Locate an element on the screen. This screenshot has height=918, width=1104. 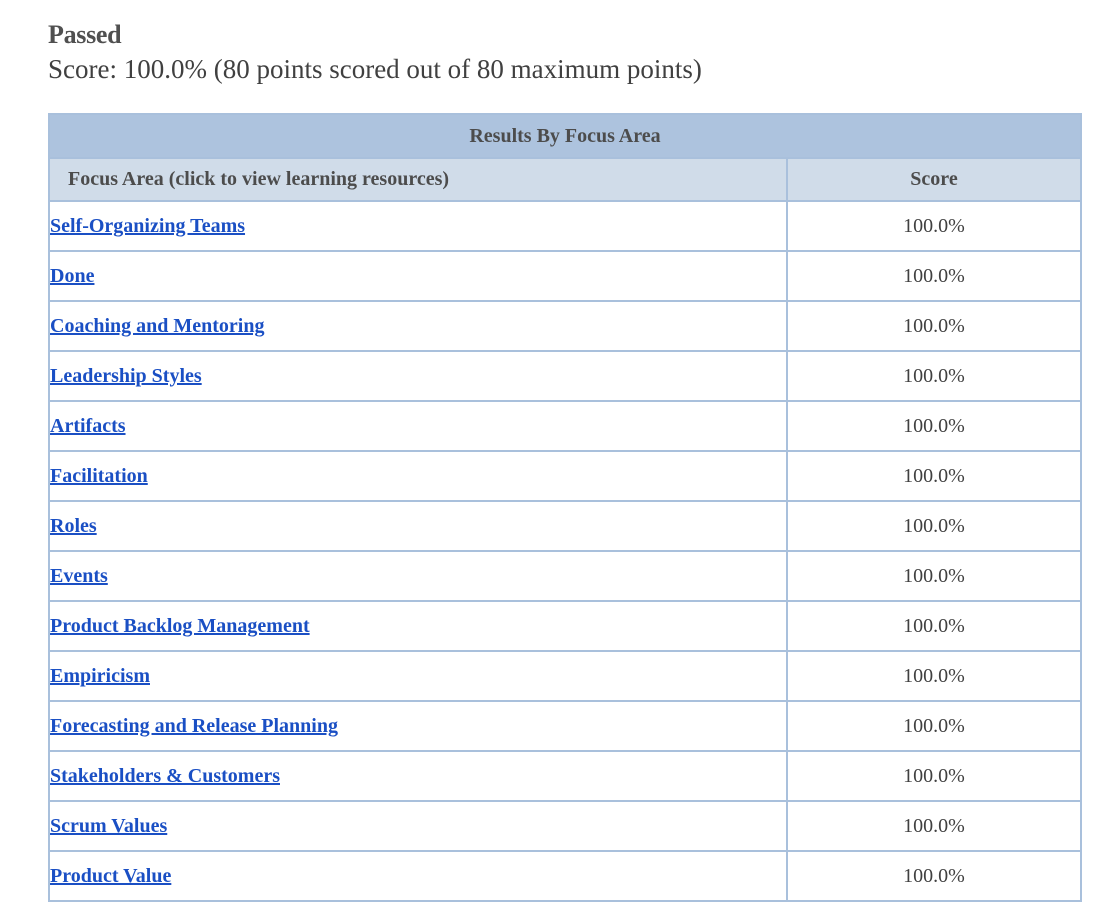
table-row: Forecasting and Release Planning 100.0% is located at coordinates (565, 726).